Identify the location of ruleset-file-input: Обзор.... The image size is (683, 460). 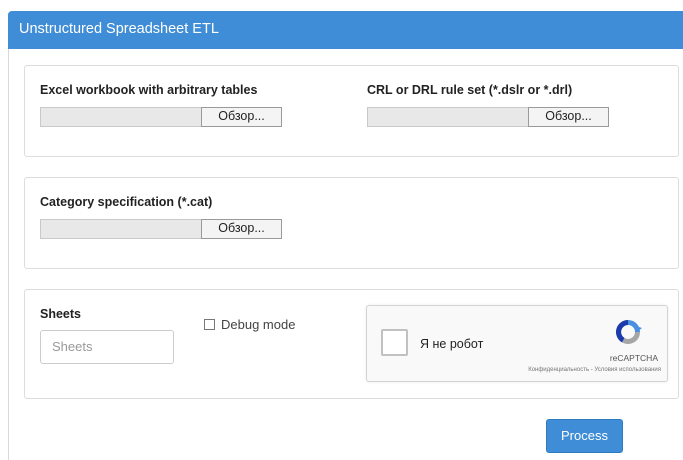
(488, 117).